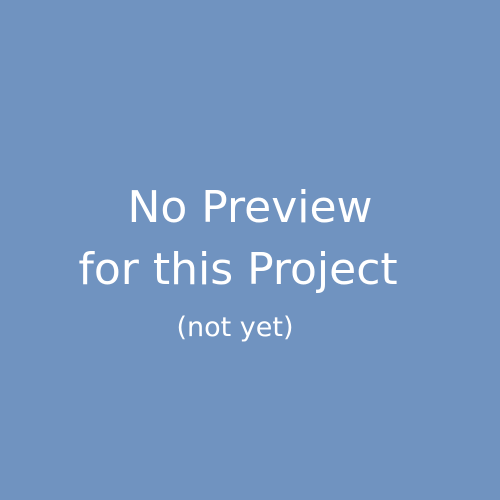  I want to click on no-preview-heading: No Preview, so click(250, 207).